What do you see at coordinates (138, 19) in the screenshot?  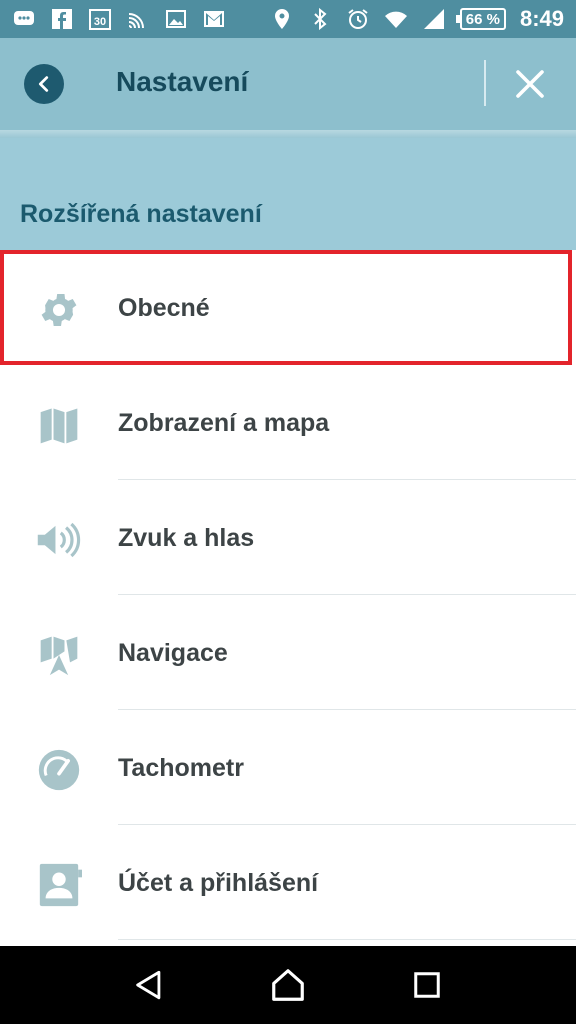 I see `cast-icon` at bounding box center [138, 19].